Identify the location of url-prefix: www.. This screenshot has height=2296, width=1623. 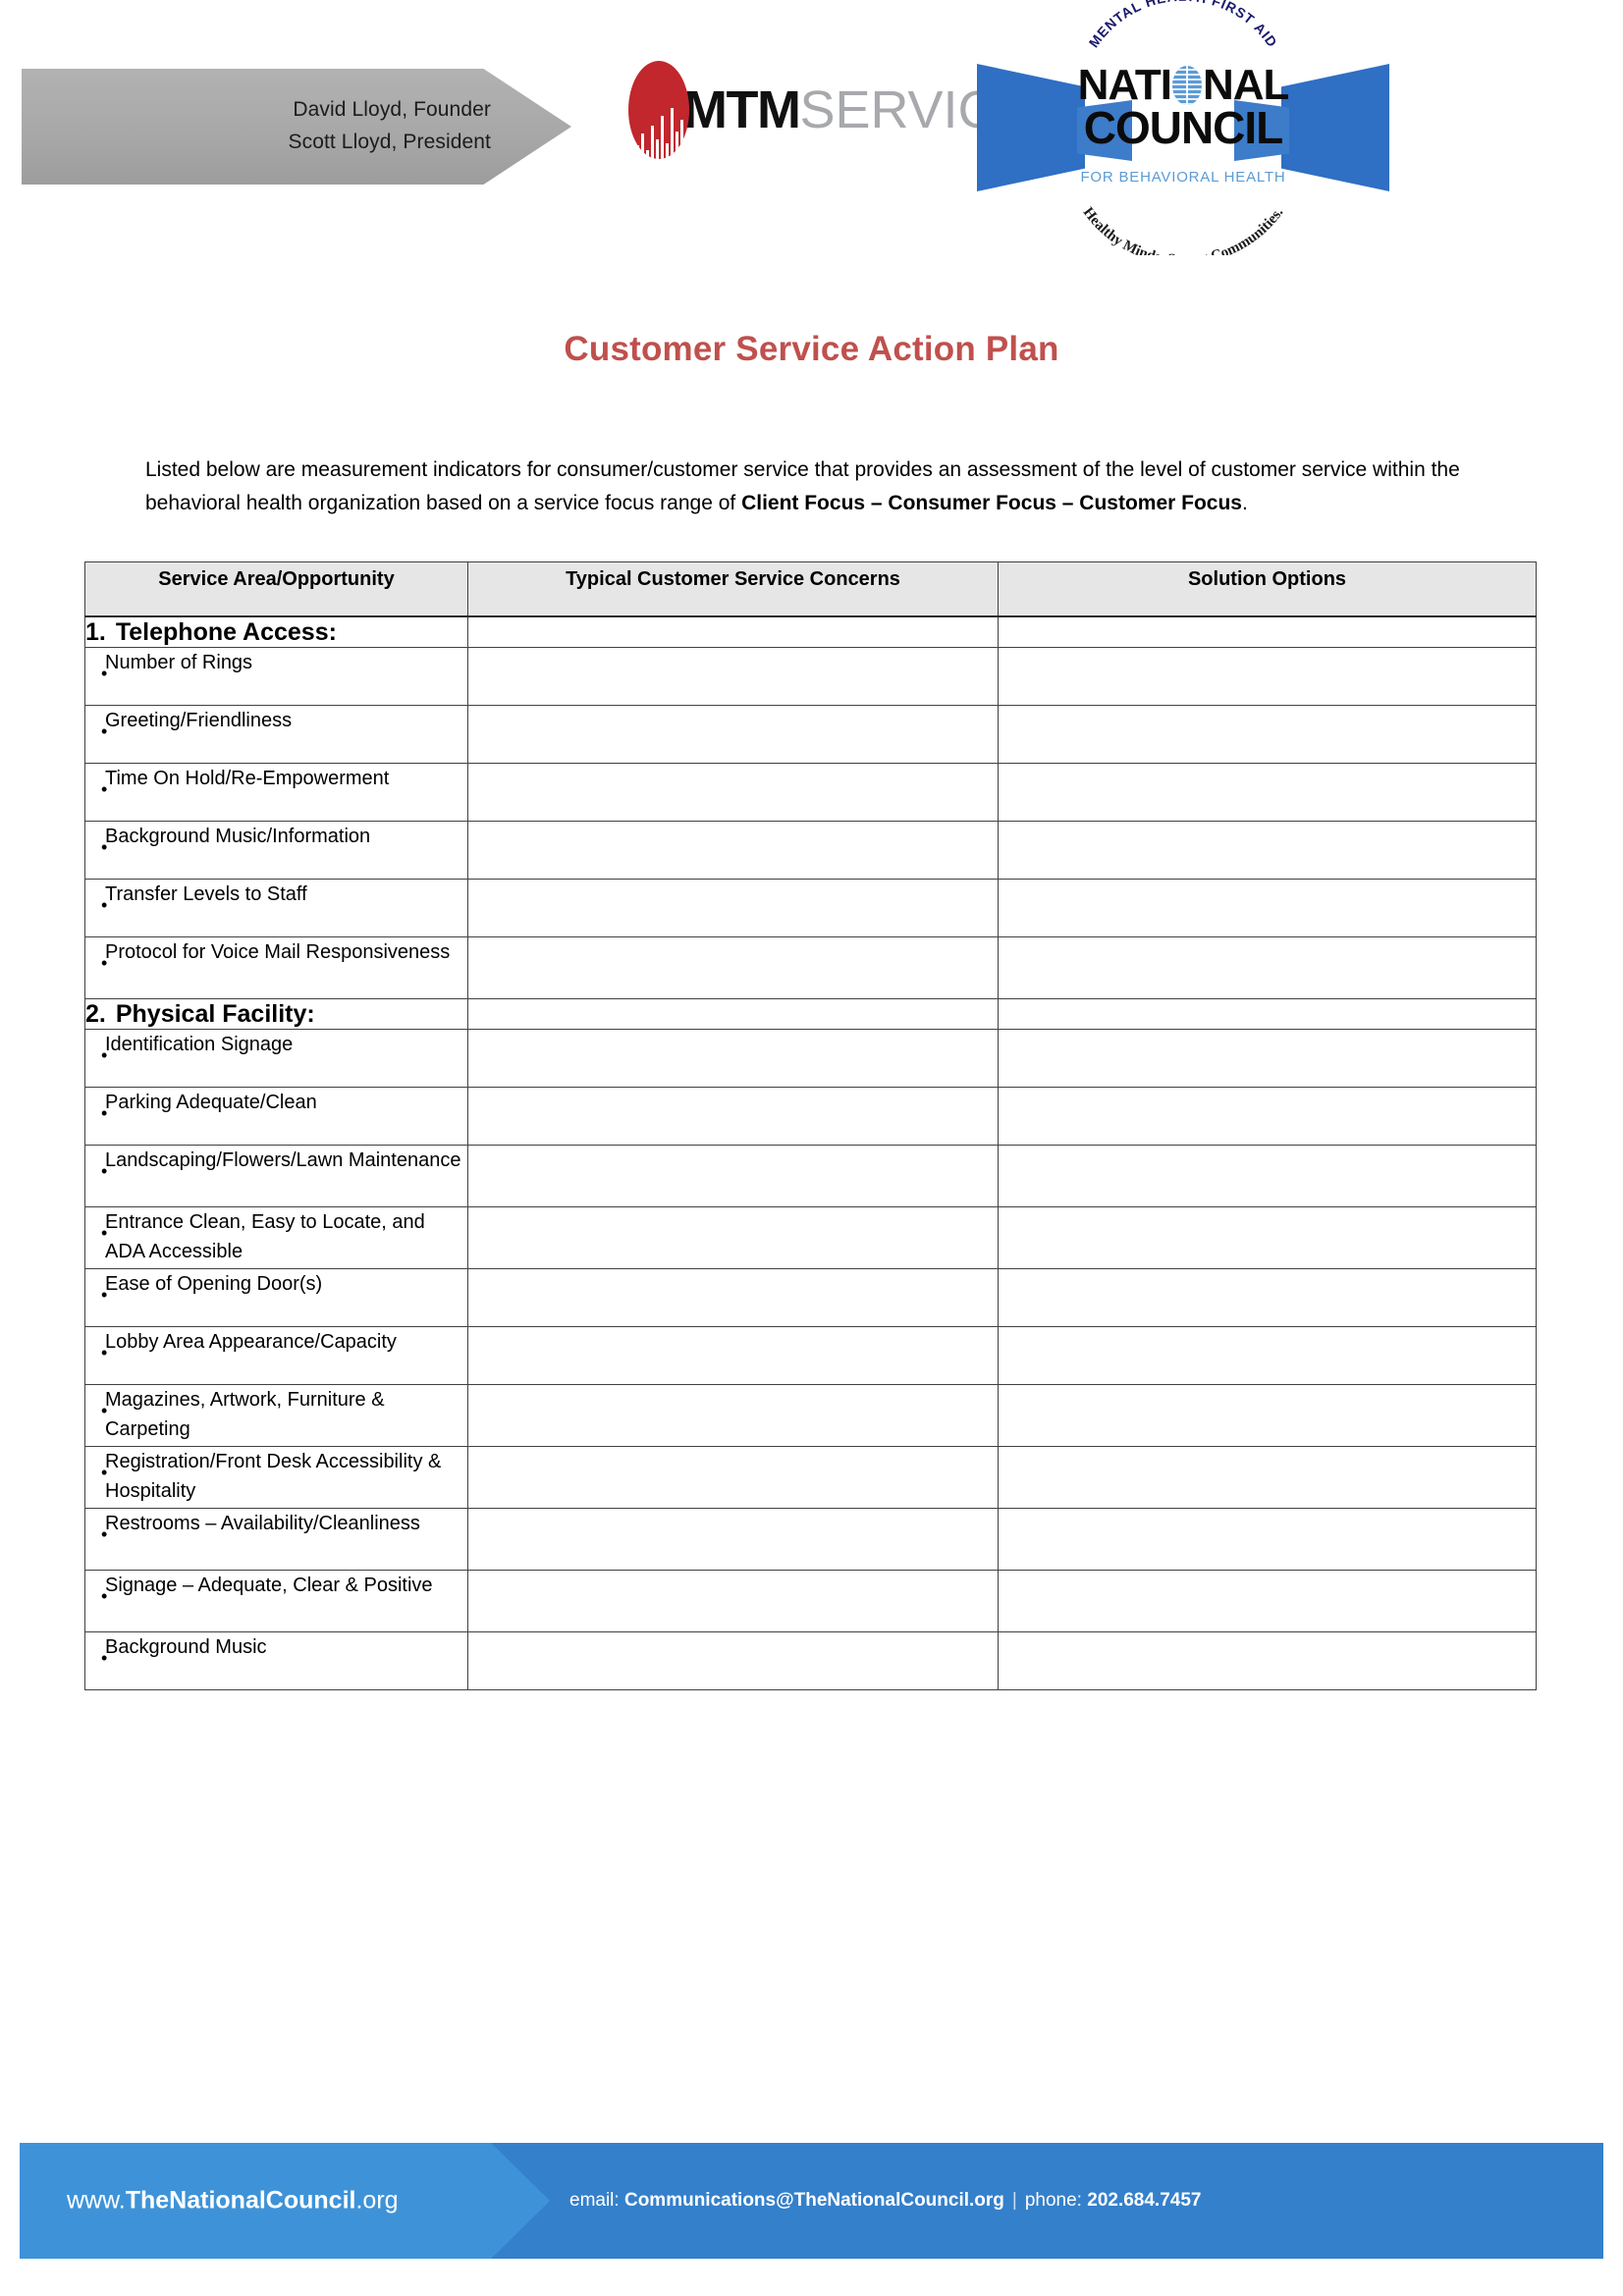
(97, 2201).